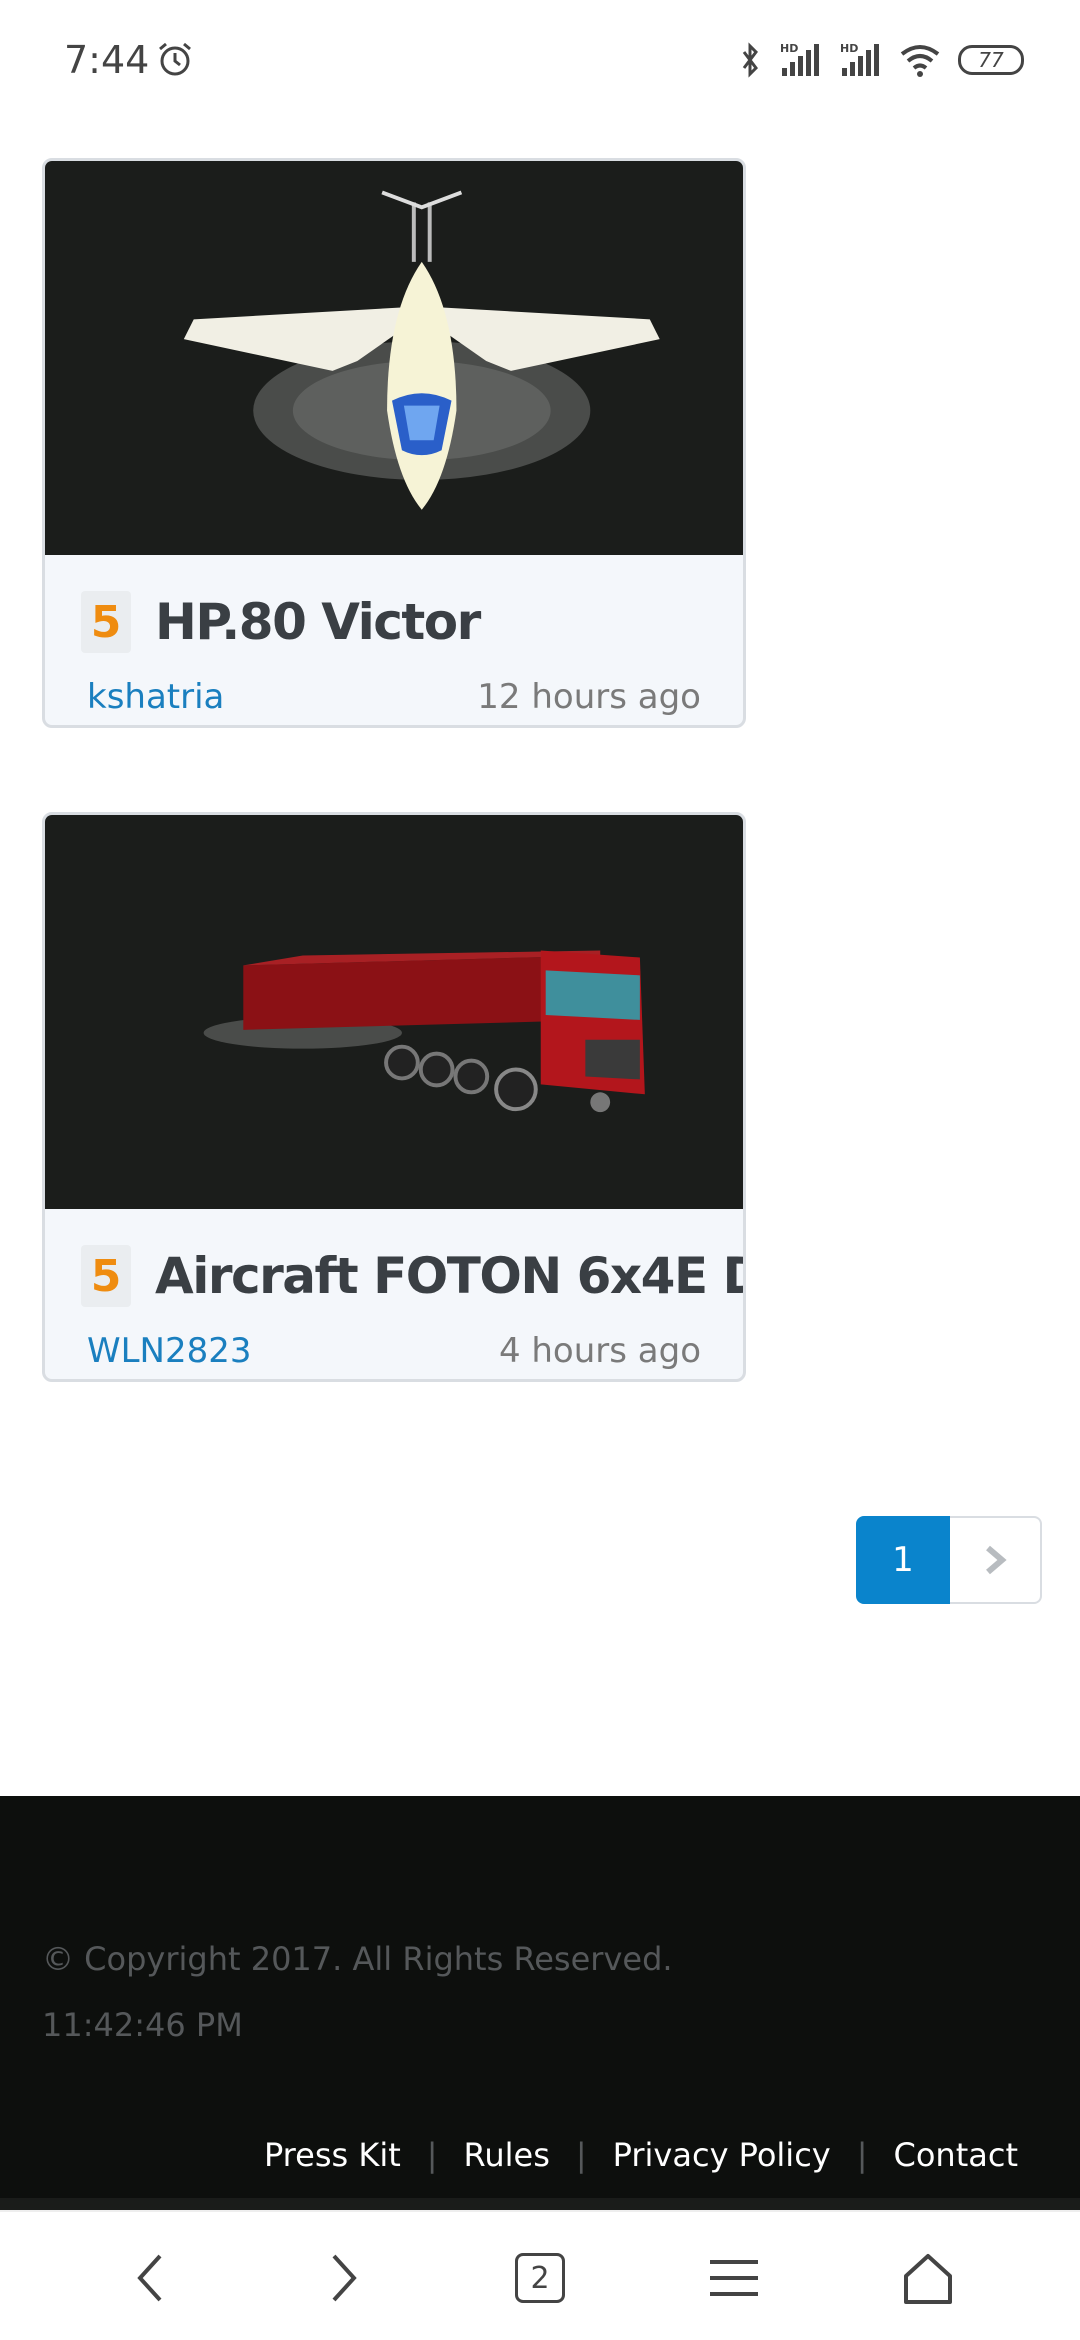 The width and height of the screenshot is (1080, 2340). What do you see at coordinates (142, 2025) in the screenshot?
I see `footer-clock: 11:42:46 PM` at bounding box center [142, 2025].